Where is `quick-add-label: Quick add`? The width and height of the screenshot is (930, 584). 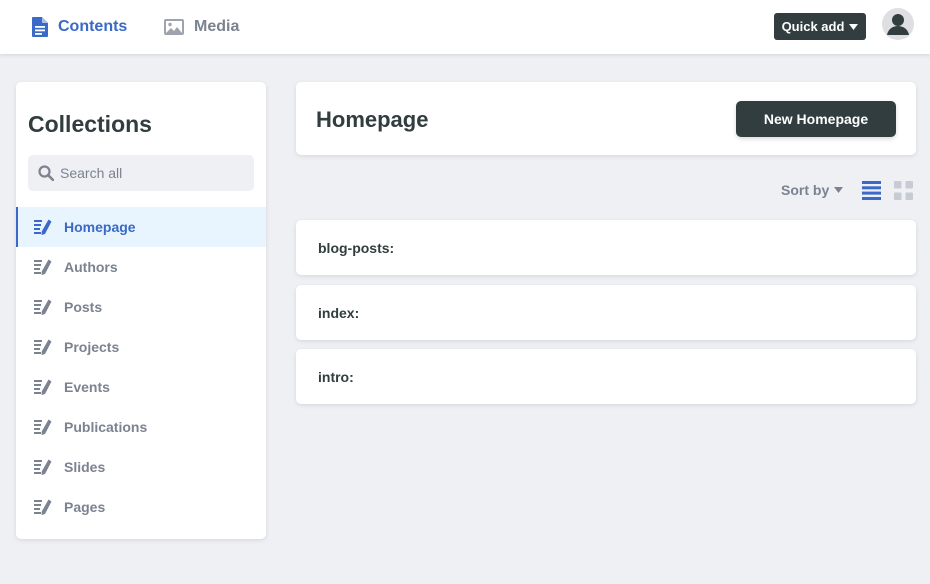
quick-add-label: Quick add is located at coordinates (813, 26).